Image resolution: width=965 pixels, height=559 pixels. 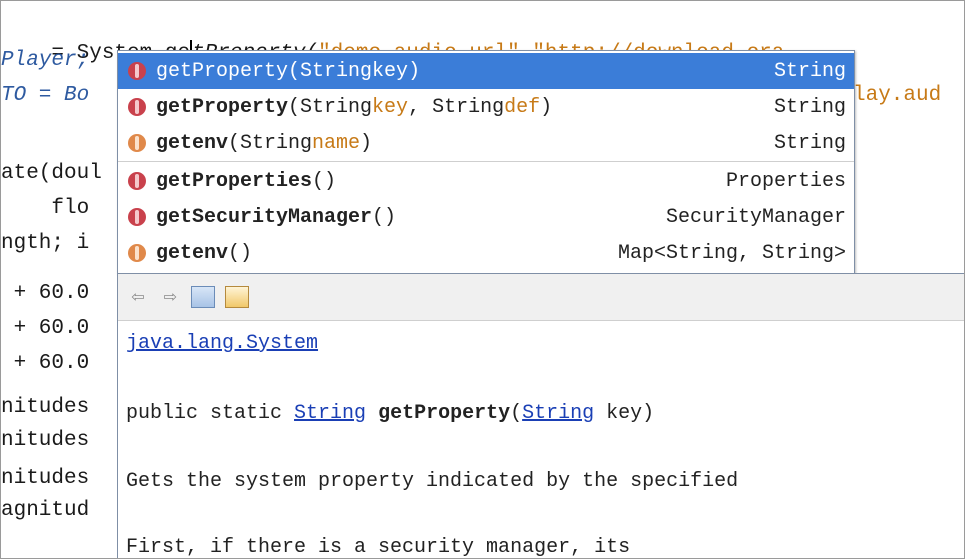 What do you see at coordinates (330, 413) in the screenshot?
I see `return-type-link: String` at bounding box center [330, 413].